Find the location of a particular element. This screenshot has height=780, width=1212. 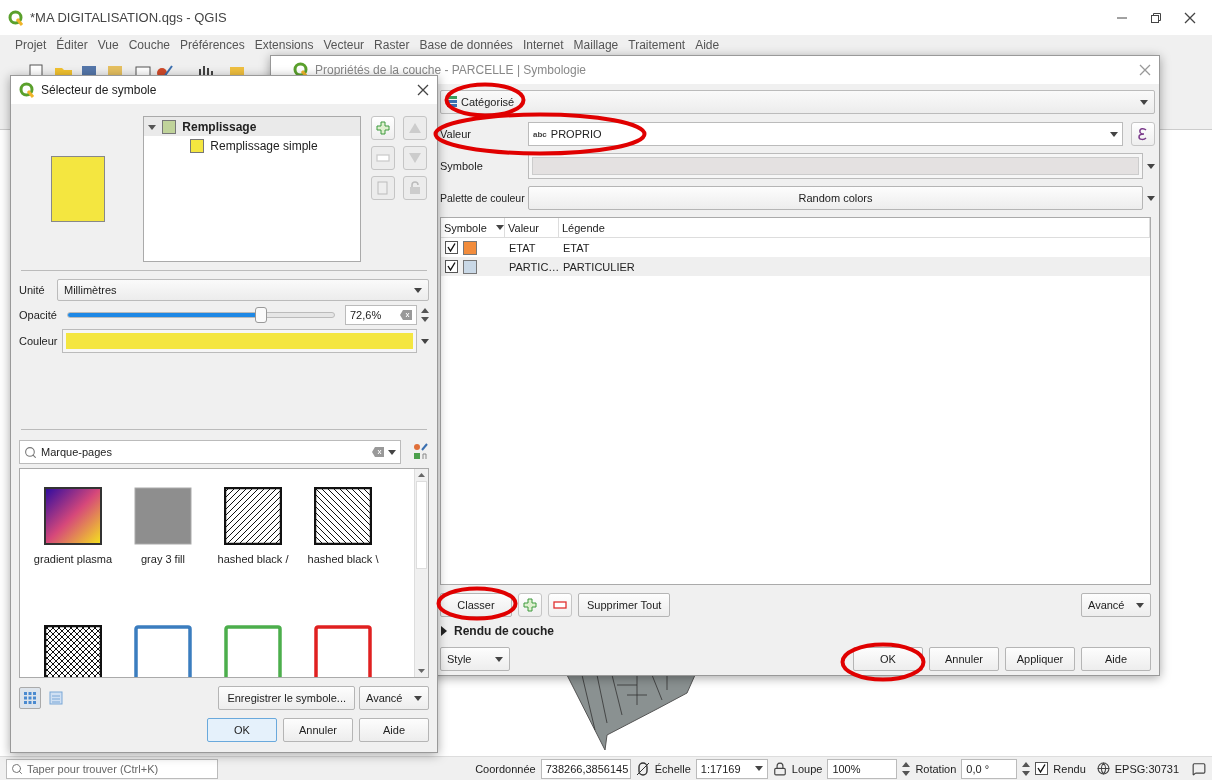

renderer-select: Catégorisé is located at coordinates (797, 102).